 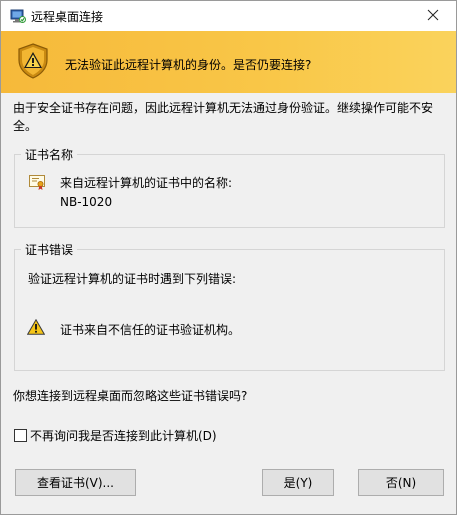 I want to click on warning-icon, so click(x=36, y=326).